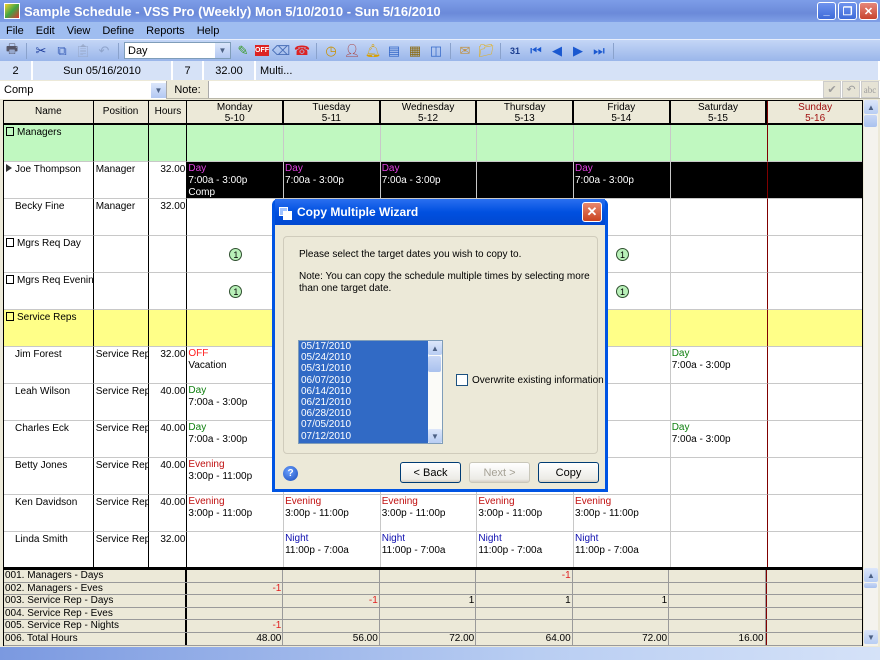 The height and width of the screenshot is (660, 880). What do you see at coordinates (429, 113) in the screenshot?
I see `header-day: Wednesday 5-12` at bounding box center [429, 113].